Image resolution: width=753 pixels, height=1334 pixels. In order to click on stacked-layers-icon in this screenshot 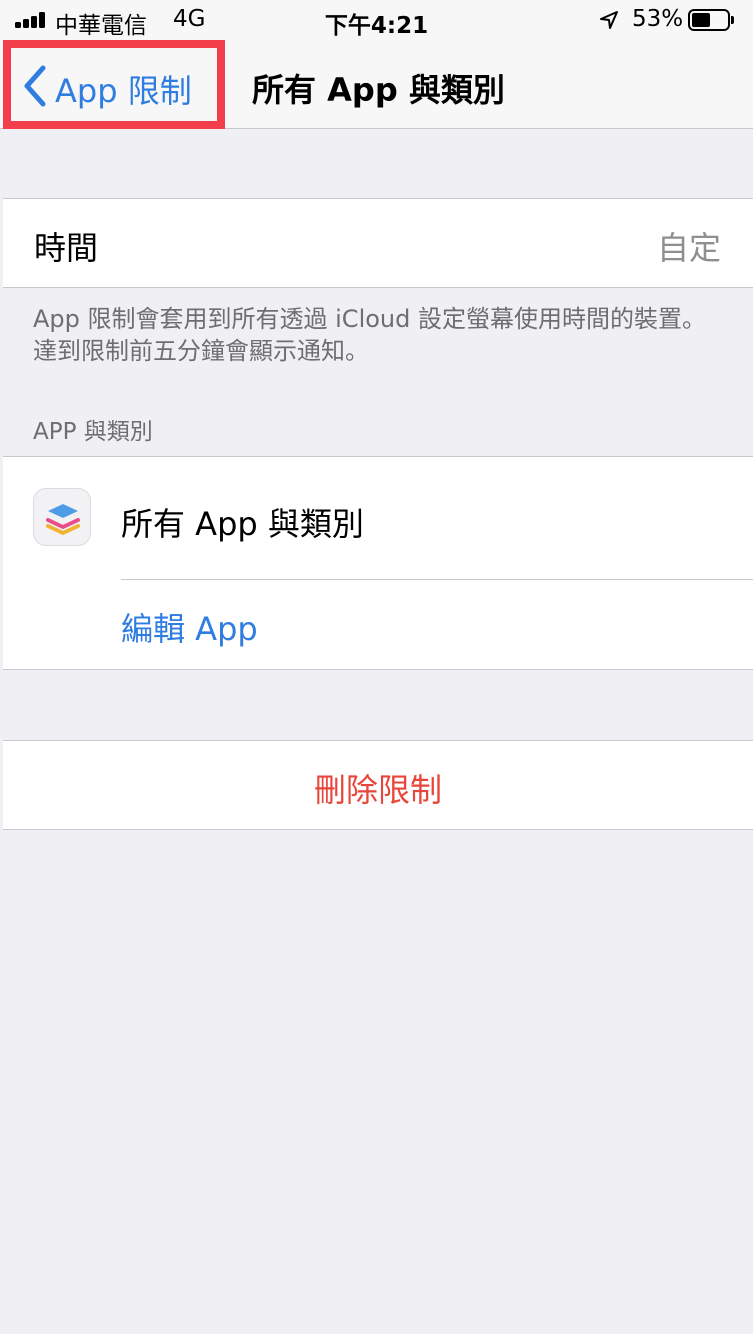, I will do `click(62, 517)`.